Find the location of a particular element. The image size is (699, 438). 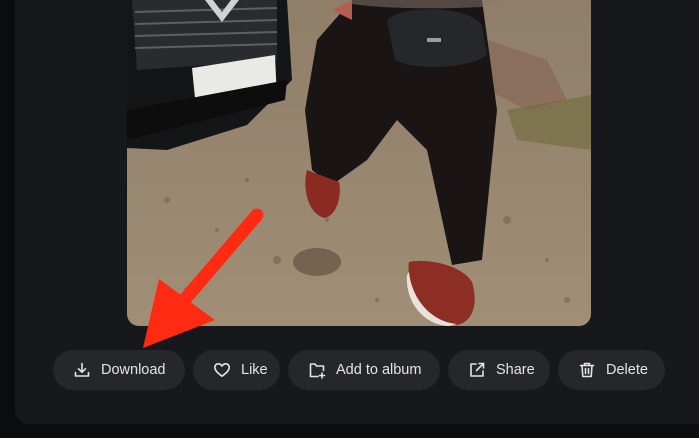

download-button: Download is located at coordinates (119, 370).